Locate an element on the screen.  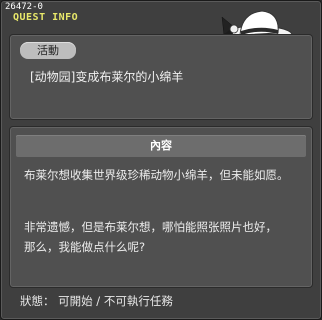
description-line-3: 那么，我能做点什么呢? is located at coordinates (85, 247).